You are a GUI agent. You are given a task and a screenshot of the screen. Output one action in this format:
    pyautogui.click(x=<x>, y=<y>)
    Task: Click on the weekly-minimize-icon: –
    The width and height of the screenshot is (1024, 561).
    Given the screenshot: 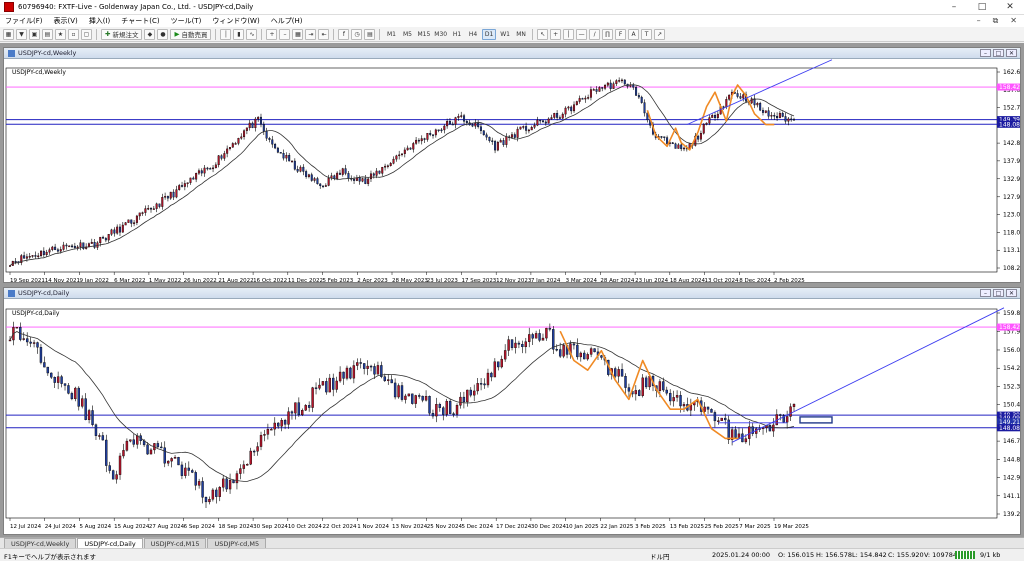 What is the action you would take?
    pyautogui.click(x=985, y=53)
    